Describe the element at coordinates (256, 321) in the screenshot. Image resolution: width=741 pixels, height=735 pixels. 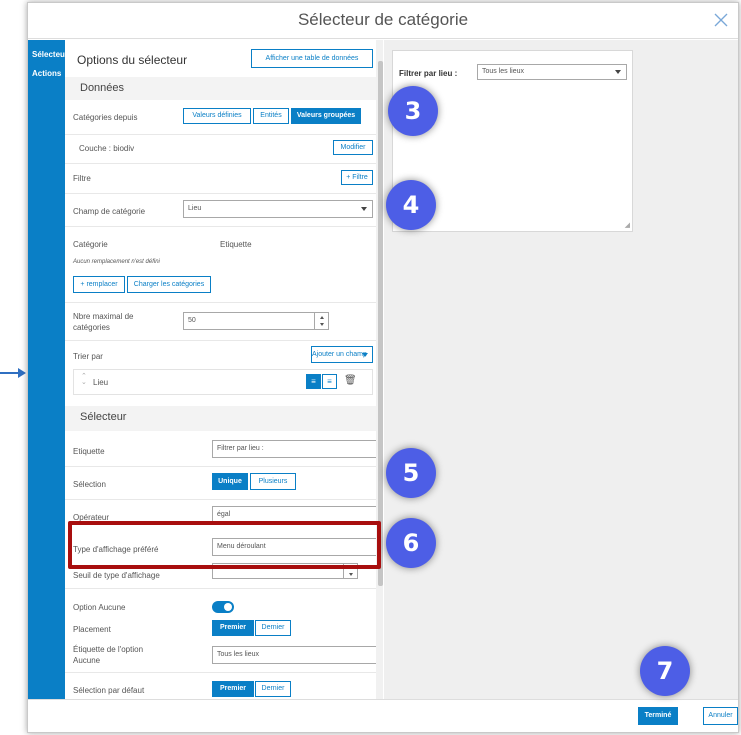
I see `max-categories-input: 50` at that location.